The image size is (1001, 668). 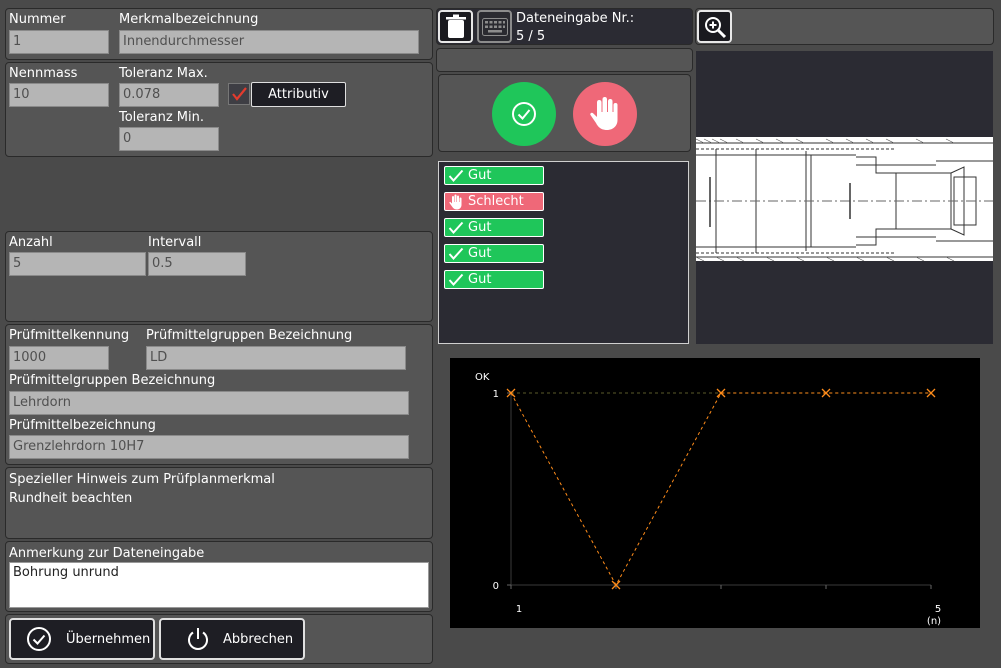 I want to click on schlecht-button, so click(x=605, y=114).